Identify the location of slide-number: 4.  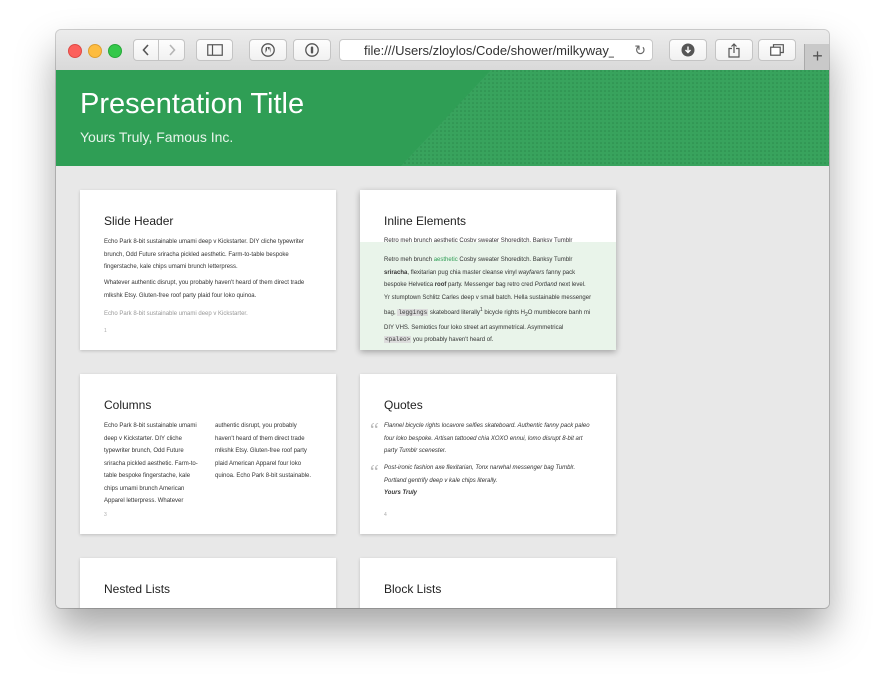
(385, 515).